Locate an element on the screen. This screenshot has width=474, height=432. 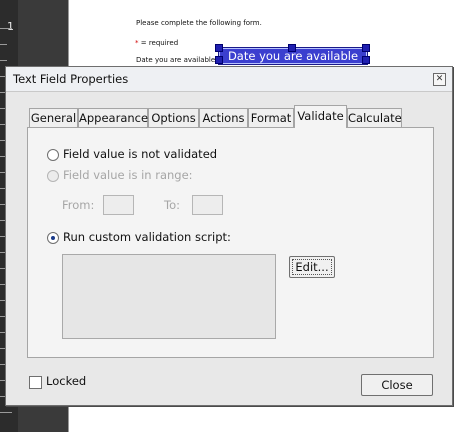
date-field-label: Date you are available: is located at coordinates (177, 60).